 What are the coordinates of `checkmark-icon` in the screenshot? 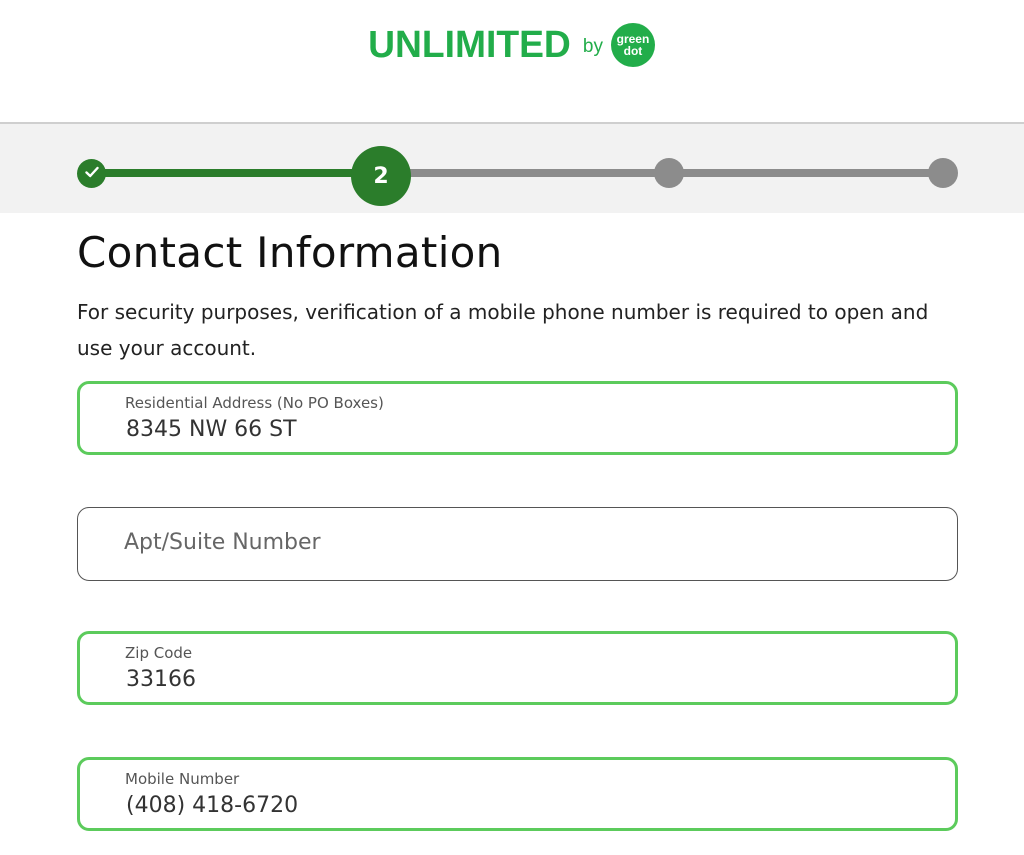 It's located at (91, 173).